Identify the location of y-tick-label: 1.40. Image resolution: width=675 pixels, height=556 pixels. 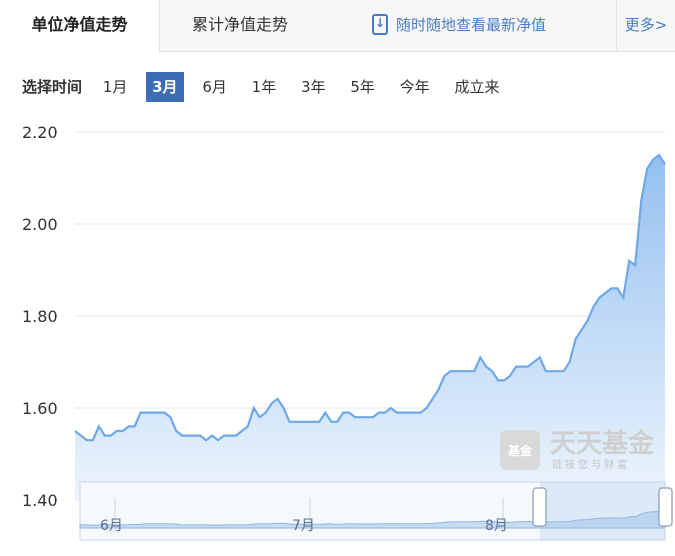
(40, 500).